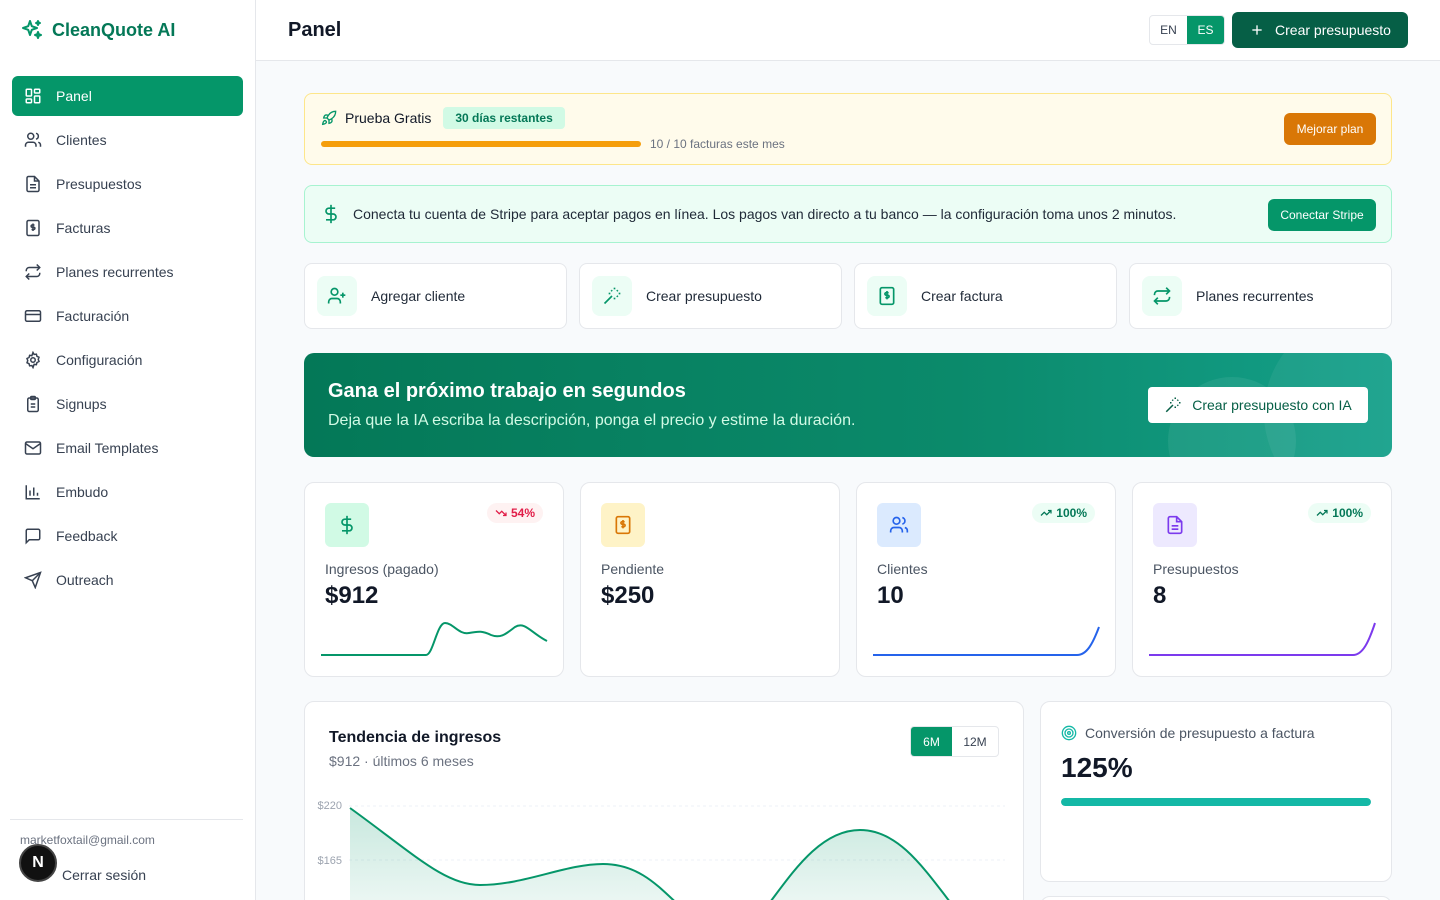  What do you see at coordinates (33, 96) in the screenshot?
I see `dashboard-icon` at bounding box center [33, 96].